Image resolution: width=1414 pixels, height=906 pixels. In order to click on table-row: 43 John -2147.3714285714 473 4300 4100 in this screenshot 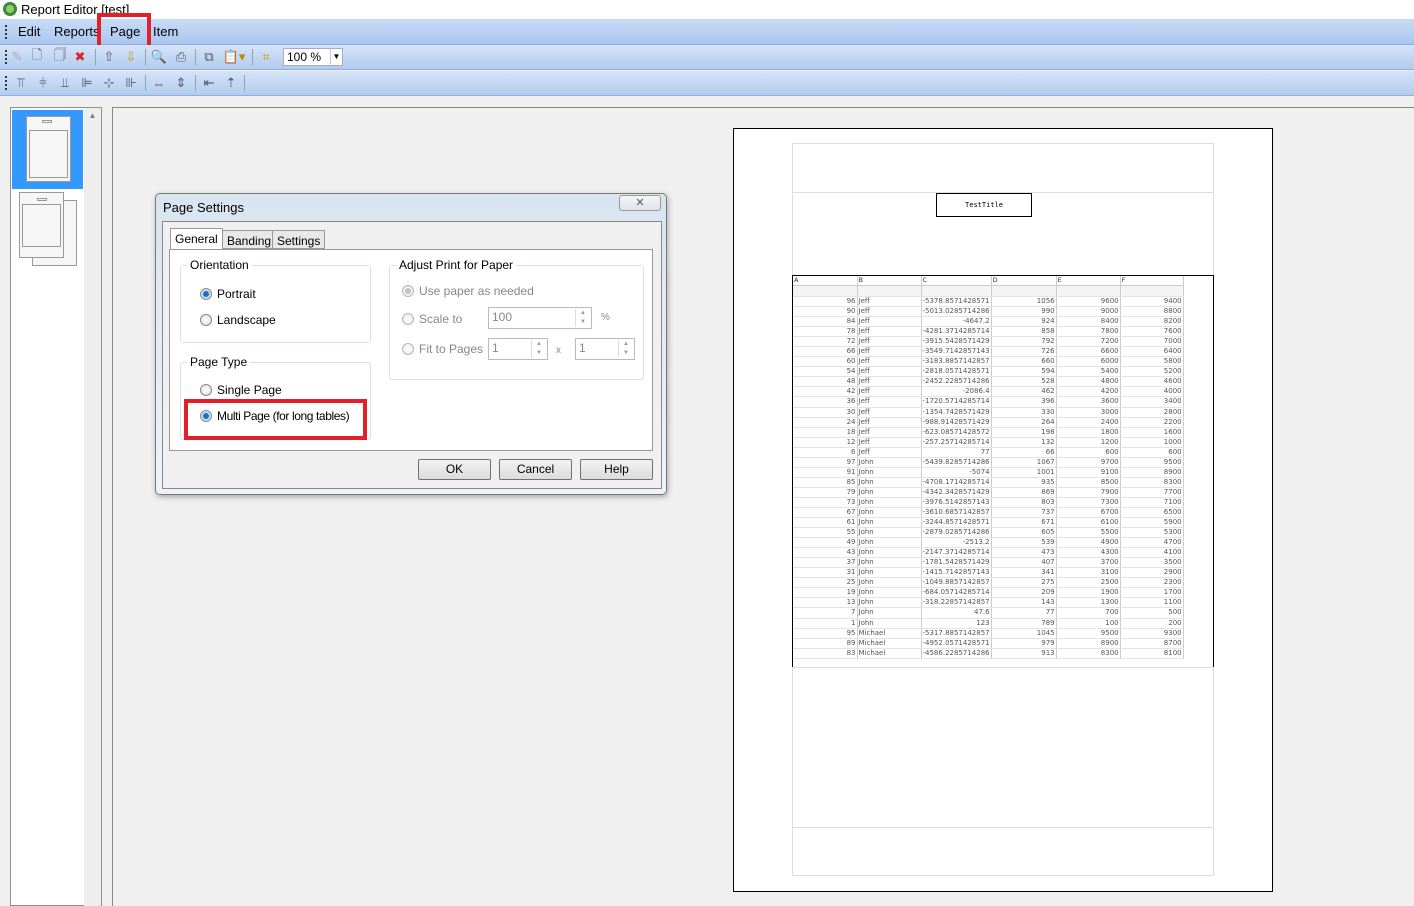, I will do `click(988, 553)`.